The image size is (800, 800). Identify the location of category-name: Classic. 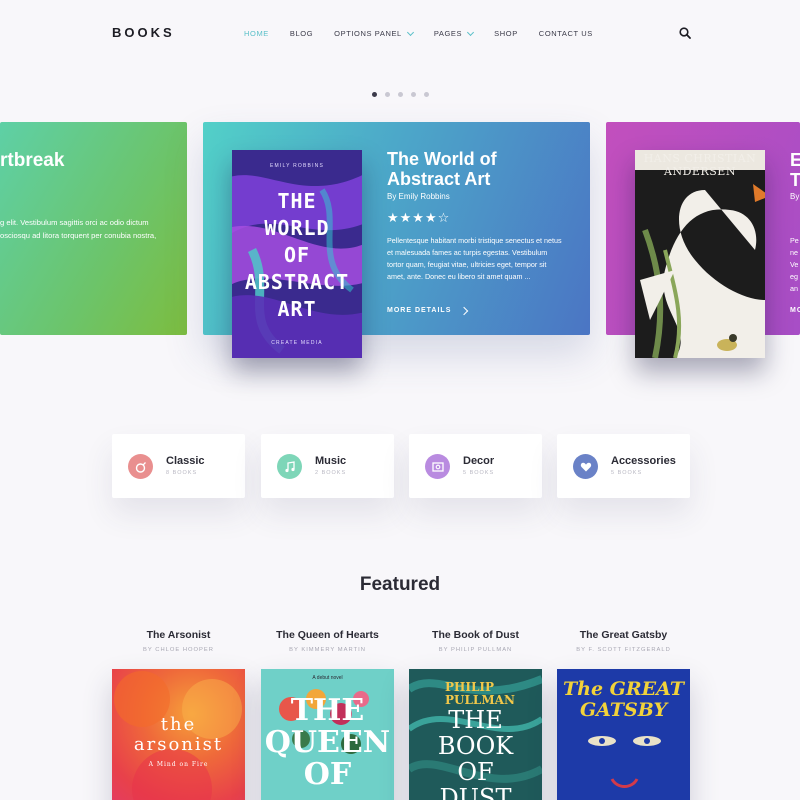
(185, 461).